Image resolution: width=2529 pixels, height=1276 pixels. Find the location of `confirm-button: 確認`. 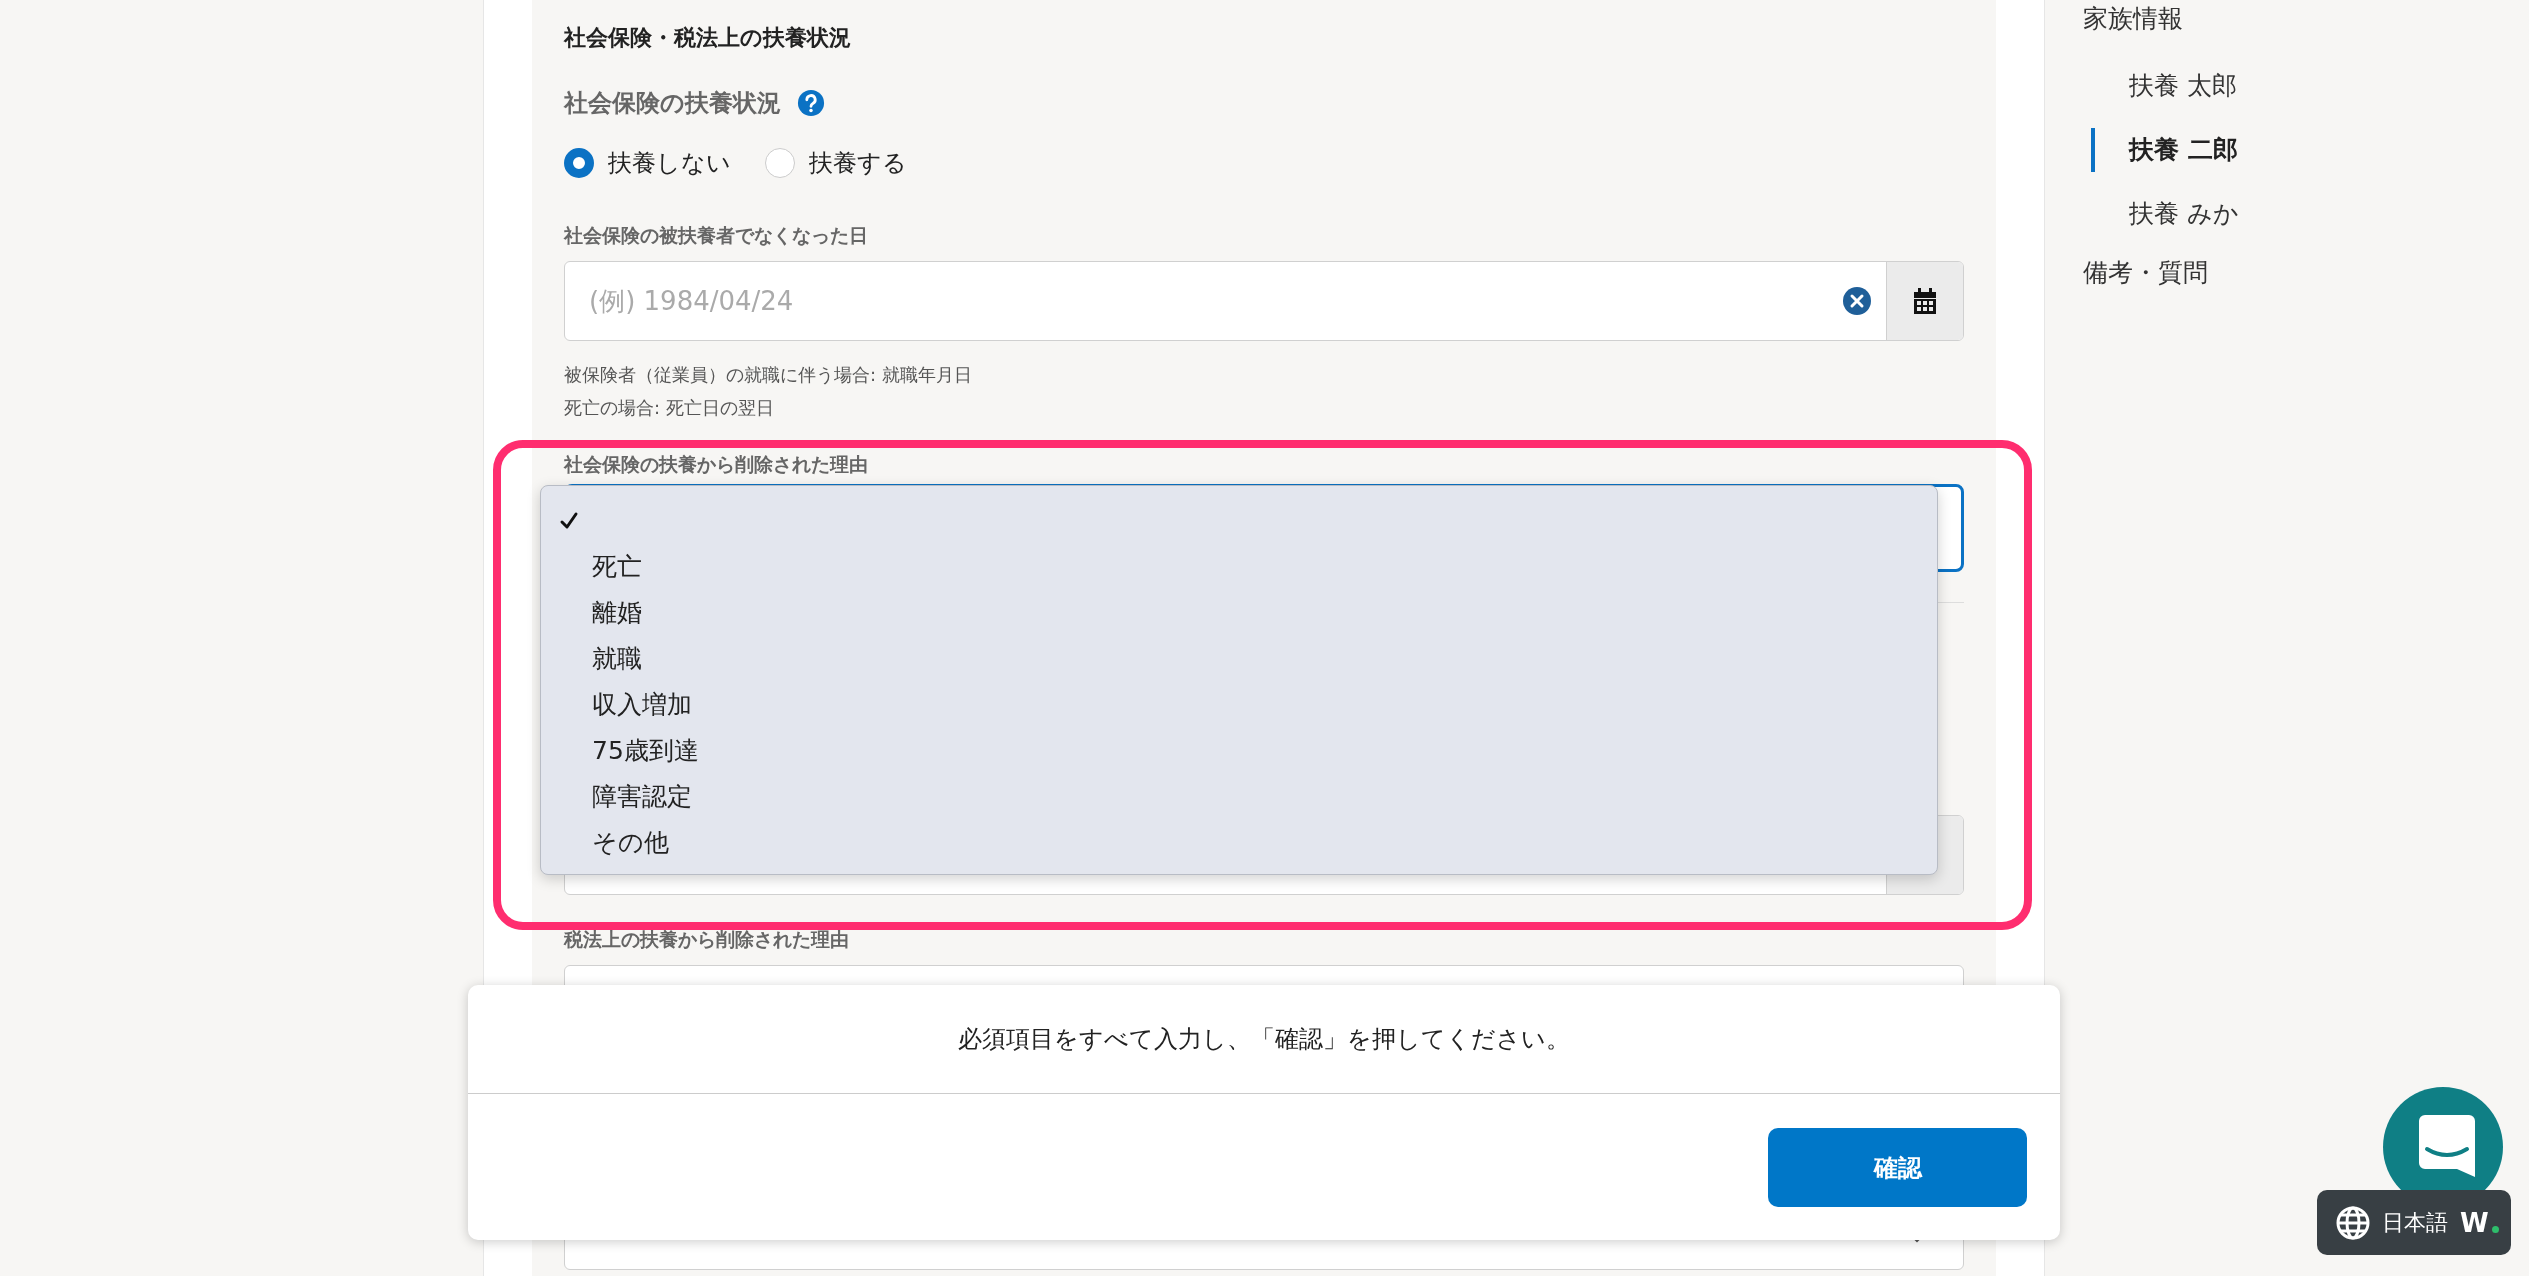

confirm-button: 確認 is located at coordinates (1897, 1167).